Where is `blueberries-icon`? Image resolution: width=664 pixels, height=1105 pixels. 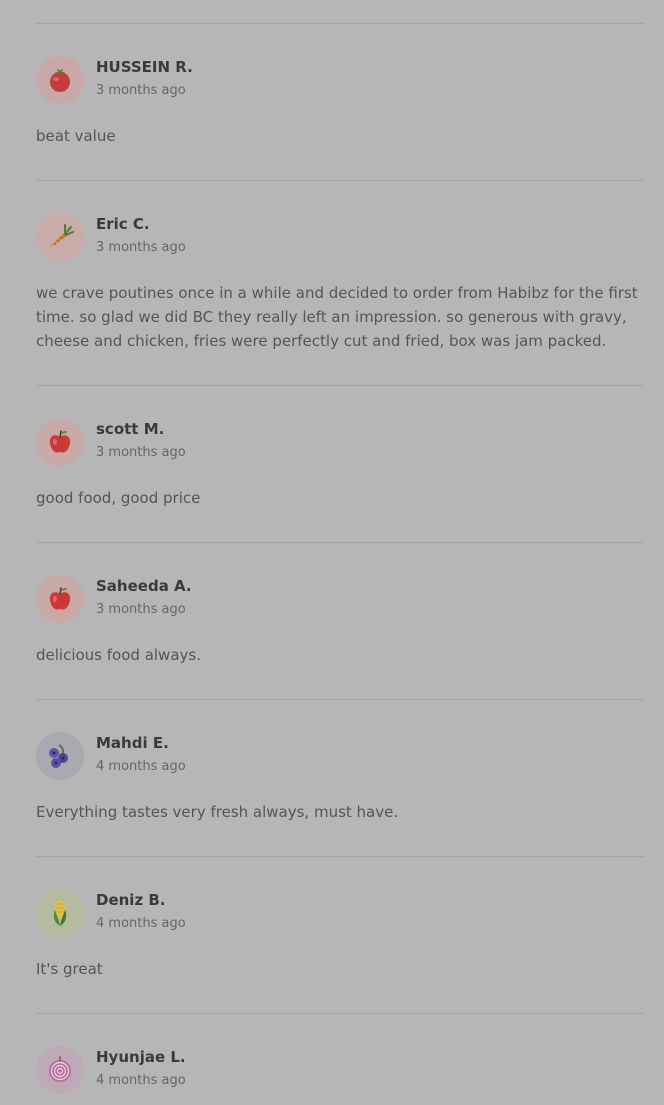
blueberries-icon is located at coordinates (60, 756).